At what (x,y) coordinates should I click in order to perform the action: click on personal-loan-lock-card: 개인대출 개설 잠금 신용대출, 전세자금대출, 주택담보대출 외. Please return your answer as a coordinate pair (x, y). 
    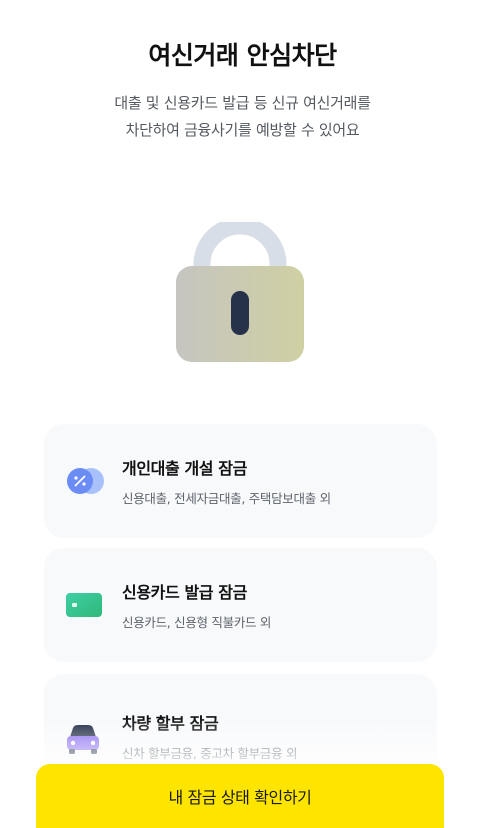
    Looking at the image, I should click on (240, 481).